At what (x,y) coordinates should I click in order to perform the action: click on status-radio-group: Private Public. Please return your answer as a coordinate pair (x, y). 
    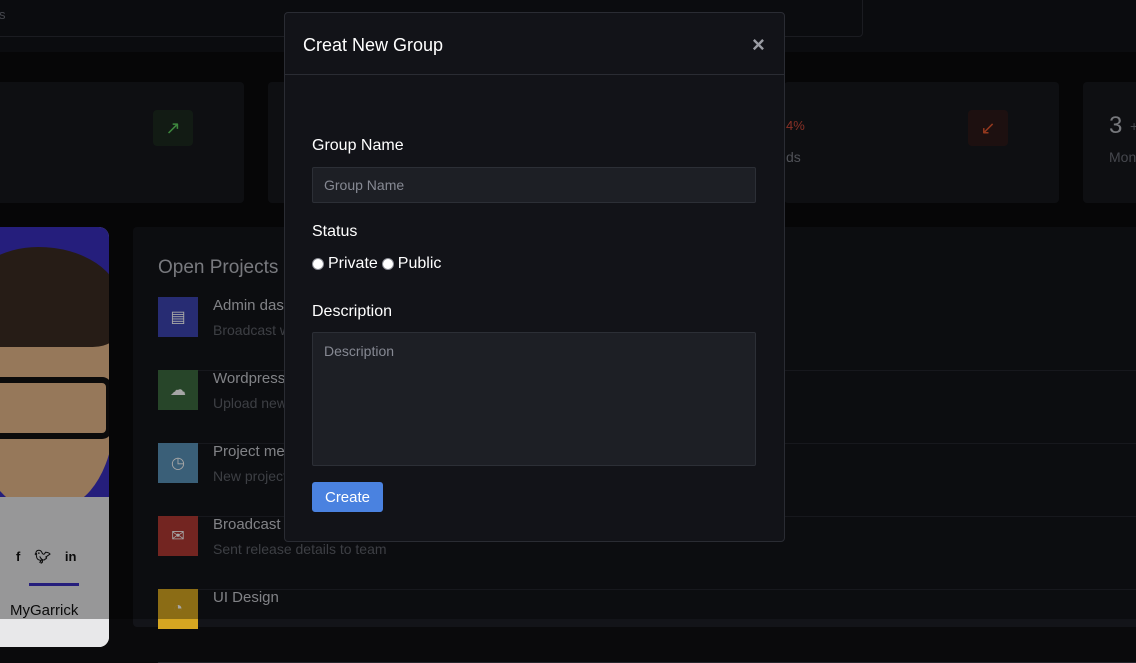
    Looking at the image, I should click on (378, 264).